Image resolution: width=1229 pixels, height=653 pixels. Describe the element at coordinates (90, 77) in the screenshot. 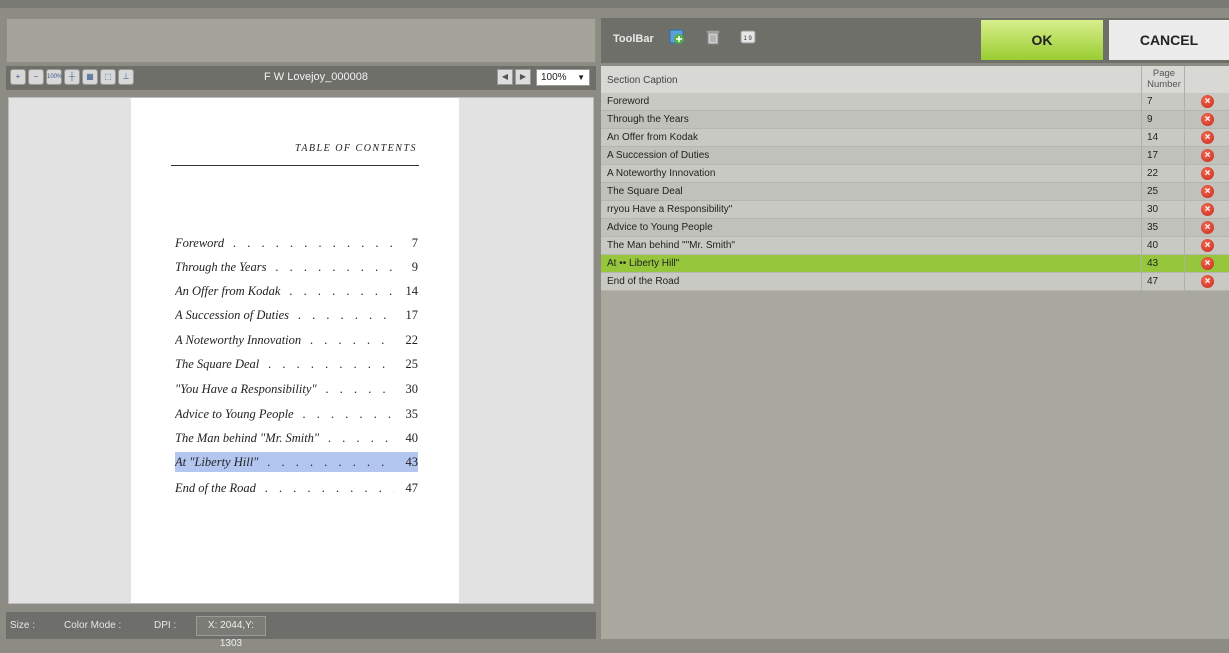

I see `grid-icon: ▦` at that location.